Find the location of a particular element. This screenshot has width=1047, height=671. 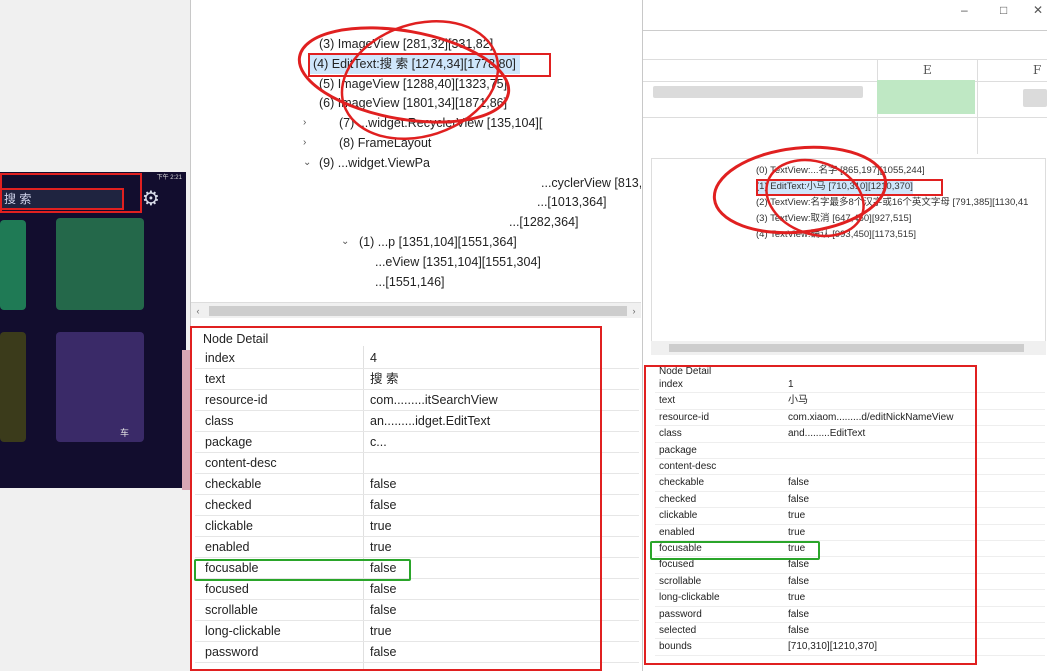

spreadsheet-background is located at coordinates (845, 92).